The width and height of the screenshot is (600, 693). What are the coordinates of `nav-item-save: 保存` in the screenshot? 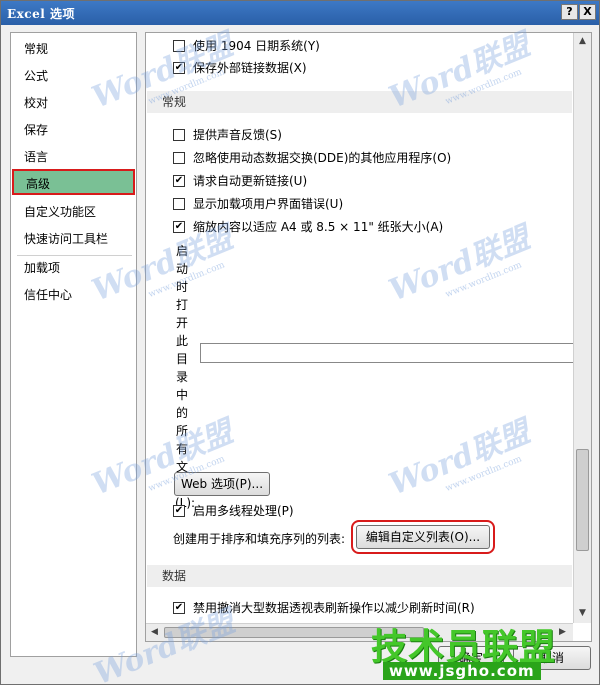 It's located at (73, 130).